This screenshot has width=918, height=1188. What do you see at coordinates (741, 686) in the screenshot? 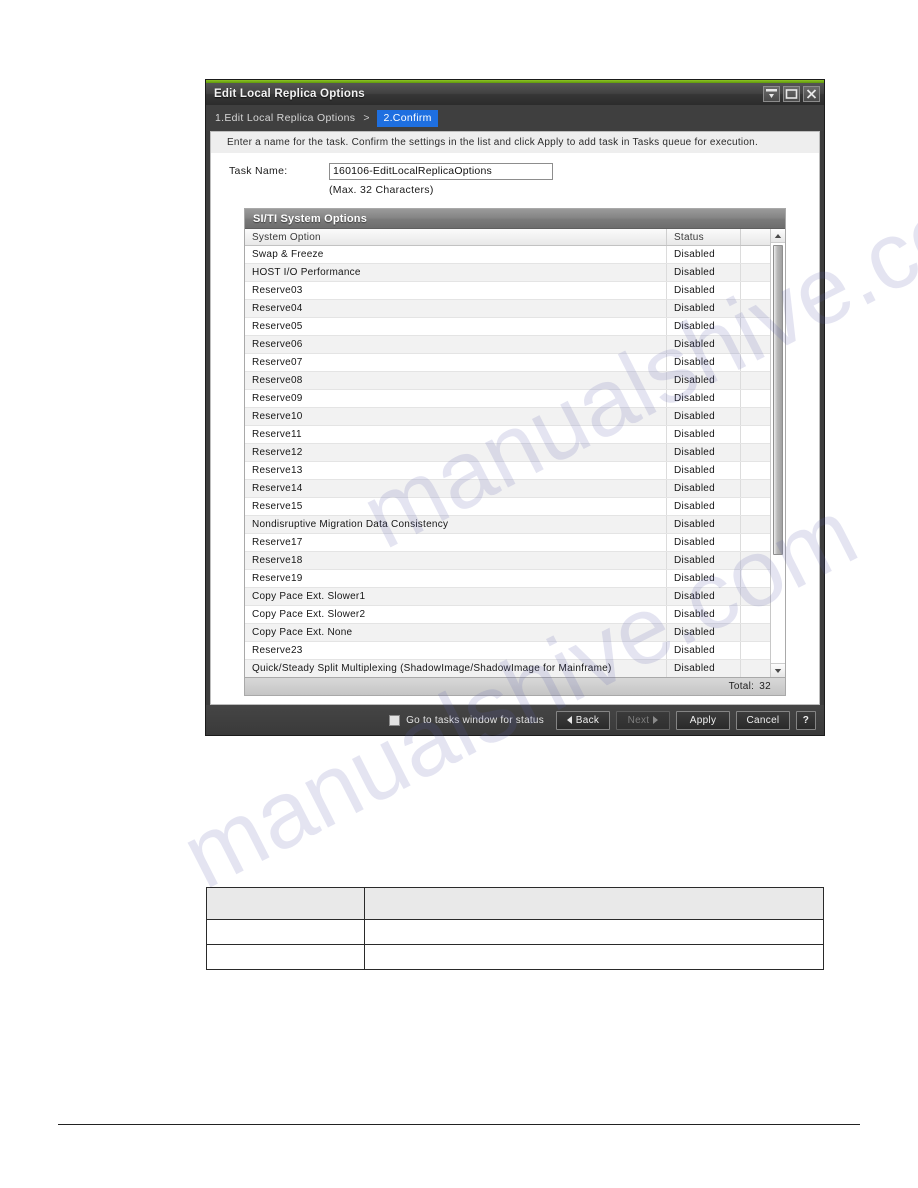
I see `total-label: Total:` at bounding box center [741, 686].